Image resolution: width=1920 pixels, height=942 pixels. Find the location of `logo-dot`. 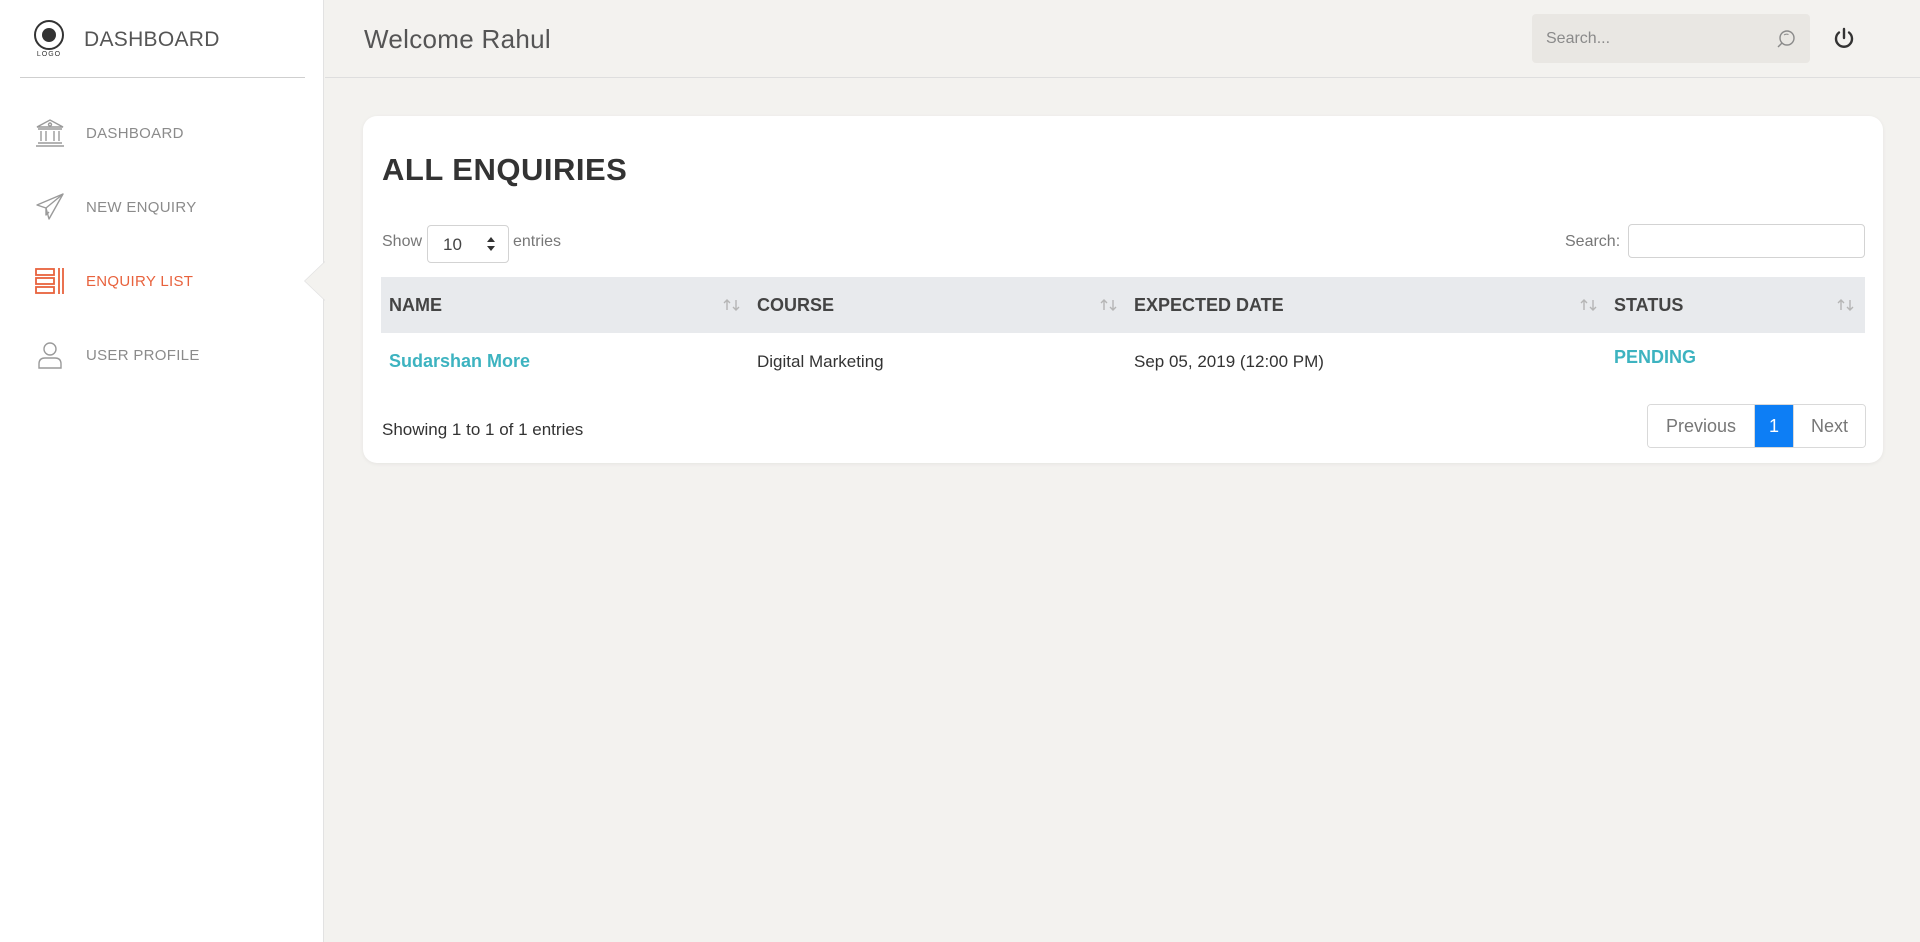

logo-dot is located at coordinates (49, 35).